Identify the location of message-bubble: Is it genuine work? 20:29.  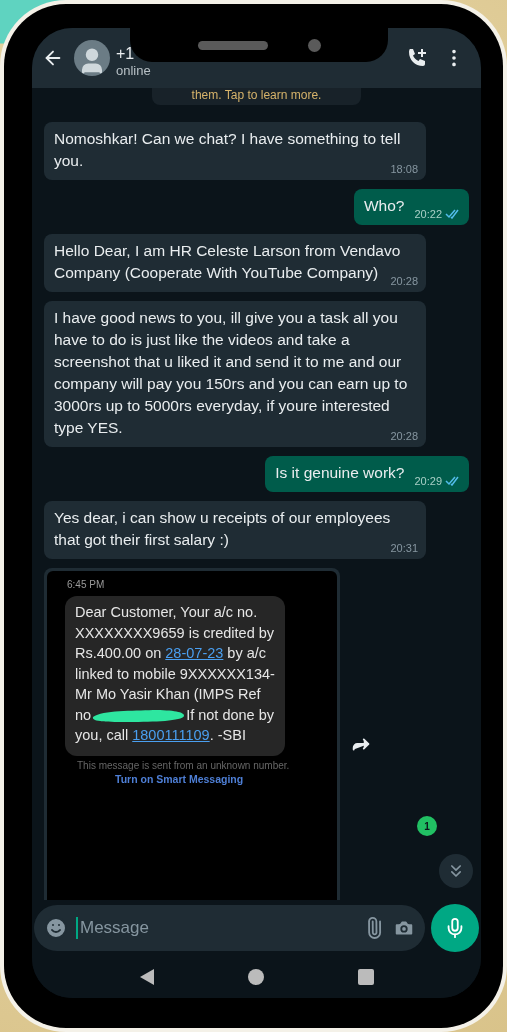
(367, 474).